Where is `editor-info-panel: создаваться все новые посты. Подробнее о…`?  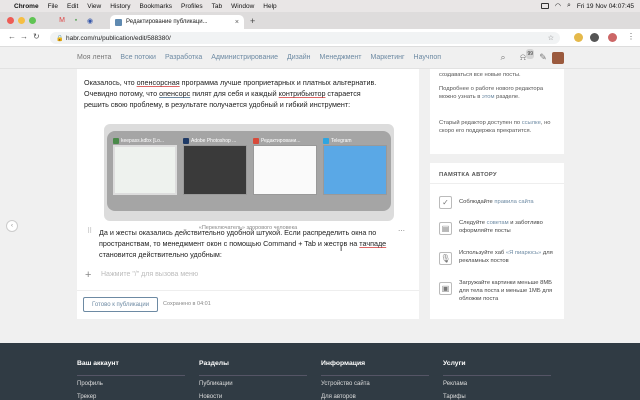
editor-info-panel: создаваться все новые посты. Подробнее о… is located at coordinates (497, 111).